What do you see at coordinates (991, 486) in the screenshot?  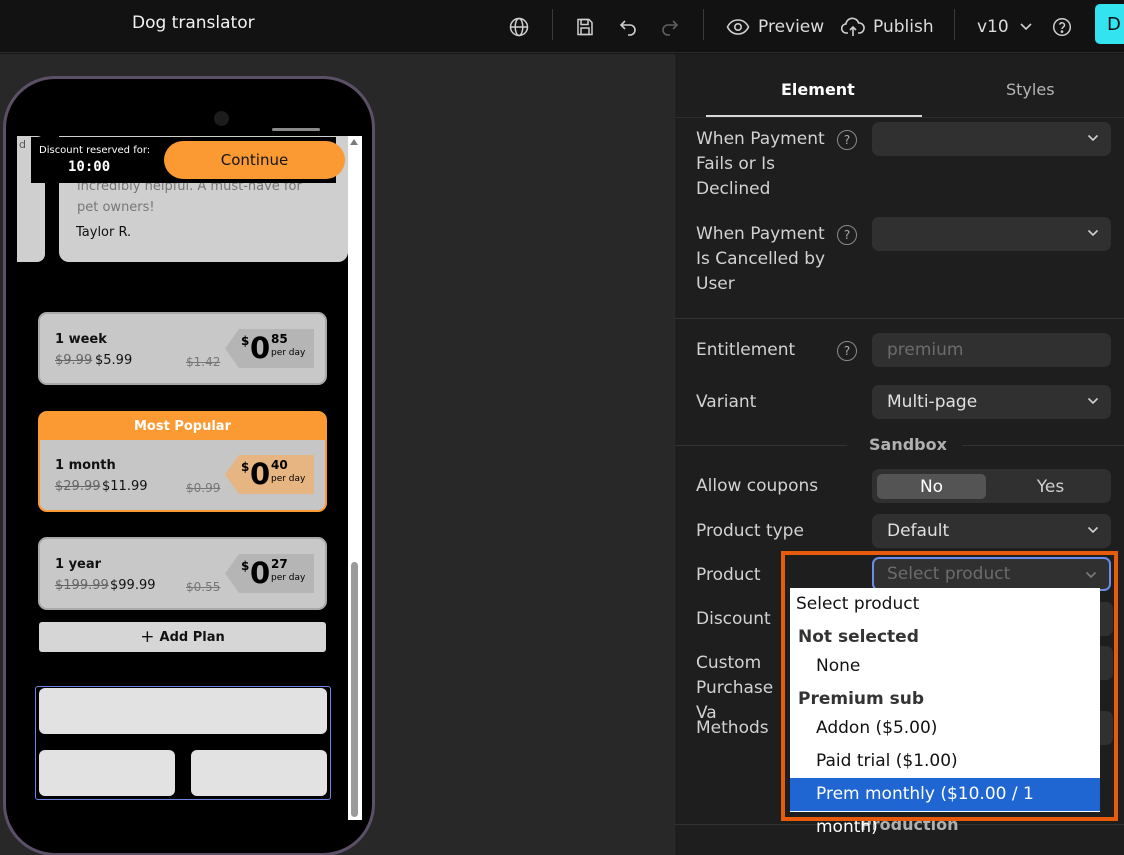 I see `allow-coupons-toggle: No Yes` at bounding box center [991, 486].